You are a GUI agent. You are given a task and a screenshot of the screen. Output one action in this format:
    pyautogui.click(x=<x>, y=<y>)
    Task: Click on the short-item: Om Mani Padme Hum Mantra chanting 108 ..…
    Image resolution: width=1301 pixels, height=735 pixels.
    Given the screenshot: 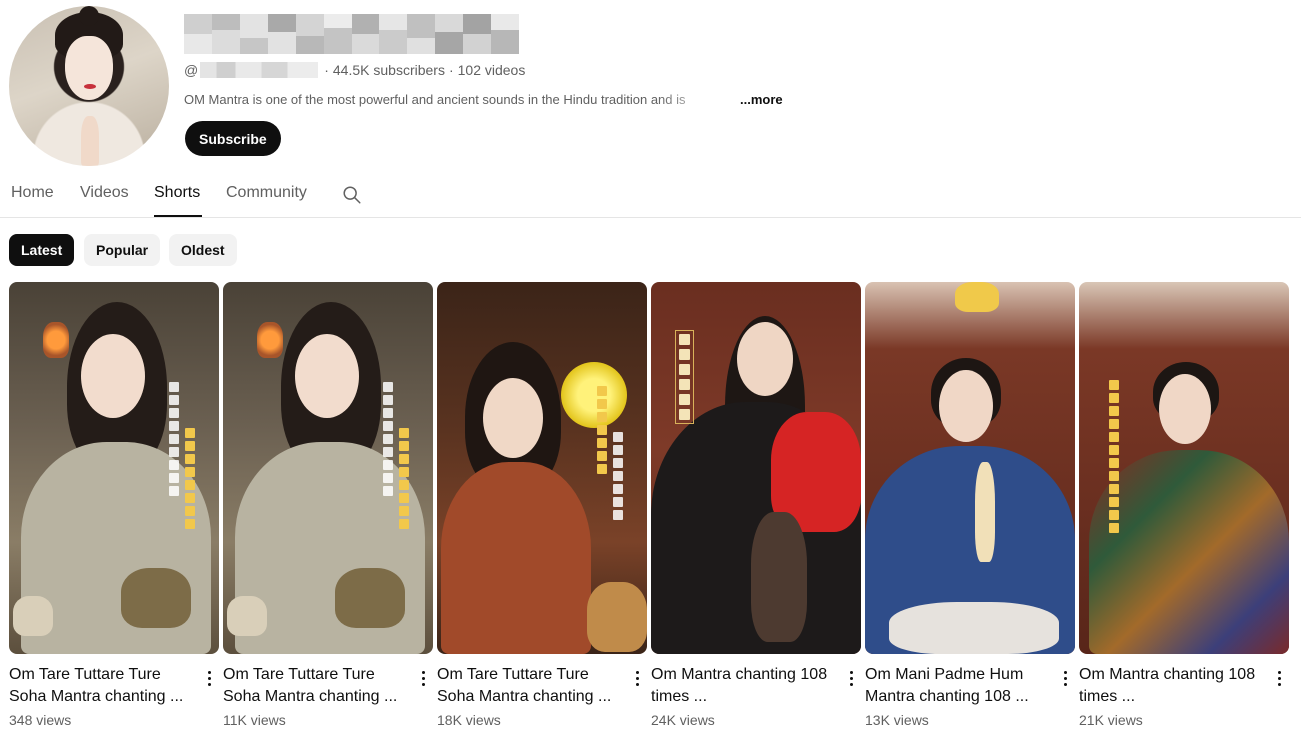 What is the action you would take?
    pyautogui.click(x=970, y=505)
    